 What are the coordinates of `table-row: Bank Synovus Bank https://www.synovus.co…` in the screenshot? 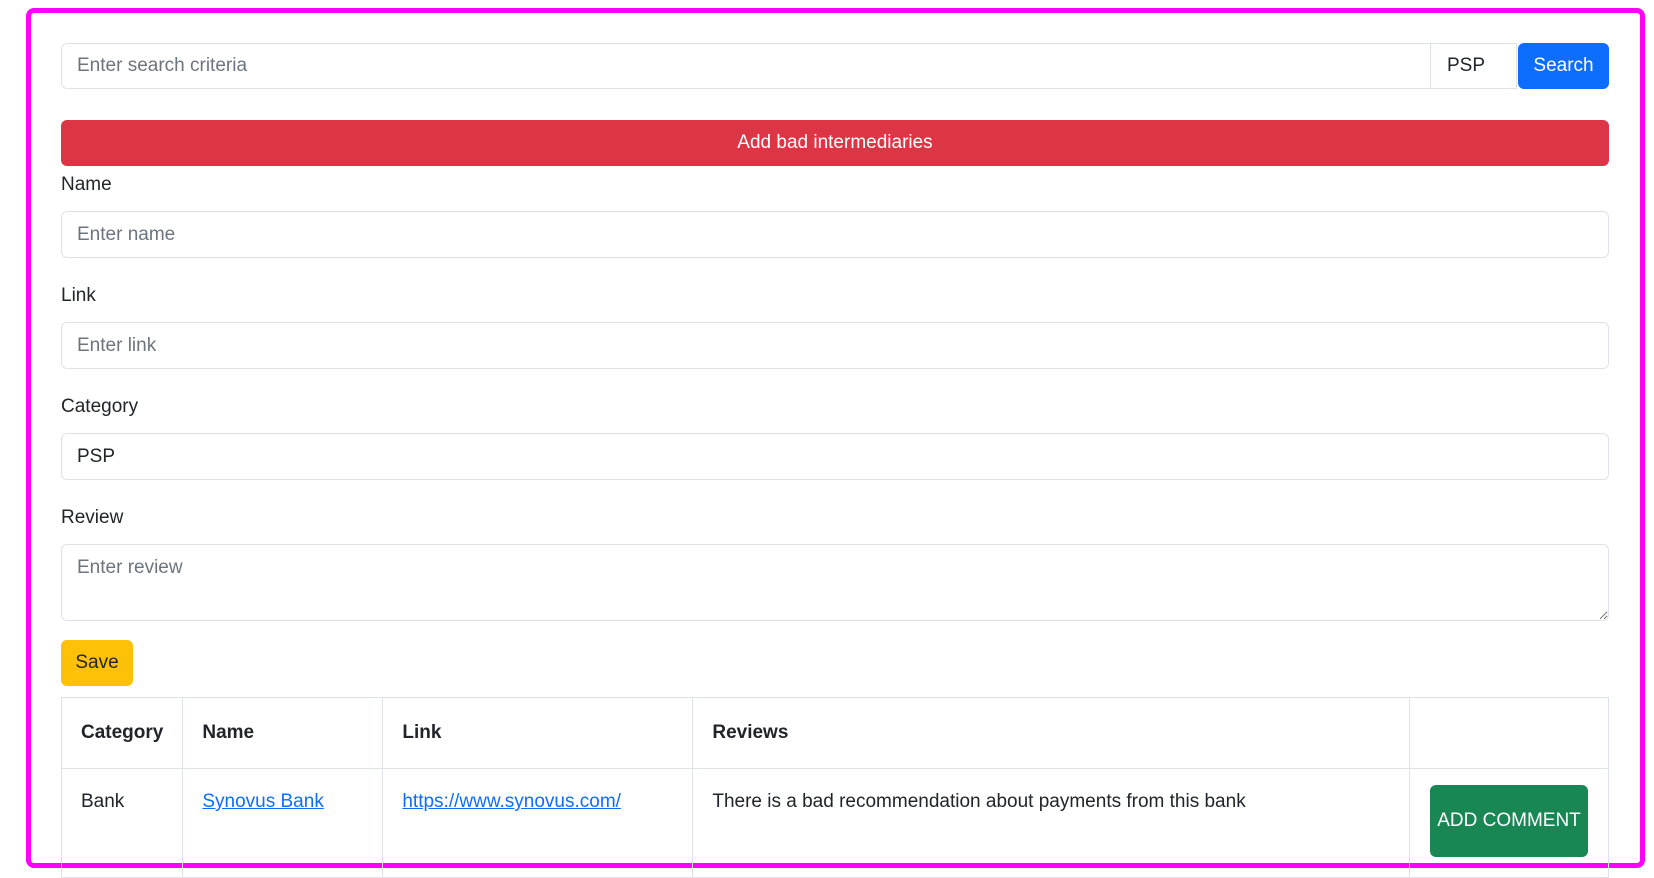 It's located at (834, 823).